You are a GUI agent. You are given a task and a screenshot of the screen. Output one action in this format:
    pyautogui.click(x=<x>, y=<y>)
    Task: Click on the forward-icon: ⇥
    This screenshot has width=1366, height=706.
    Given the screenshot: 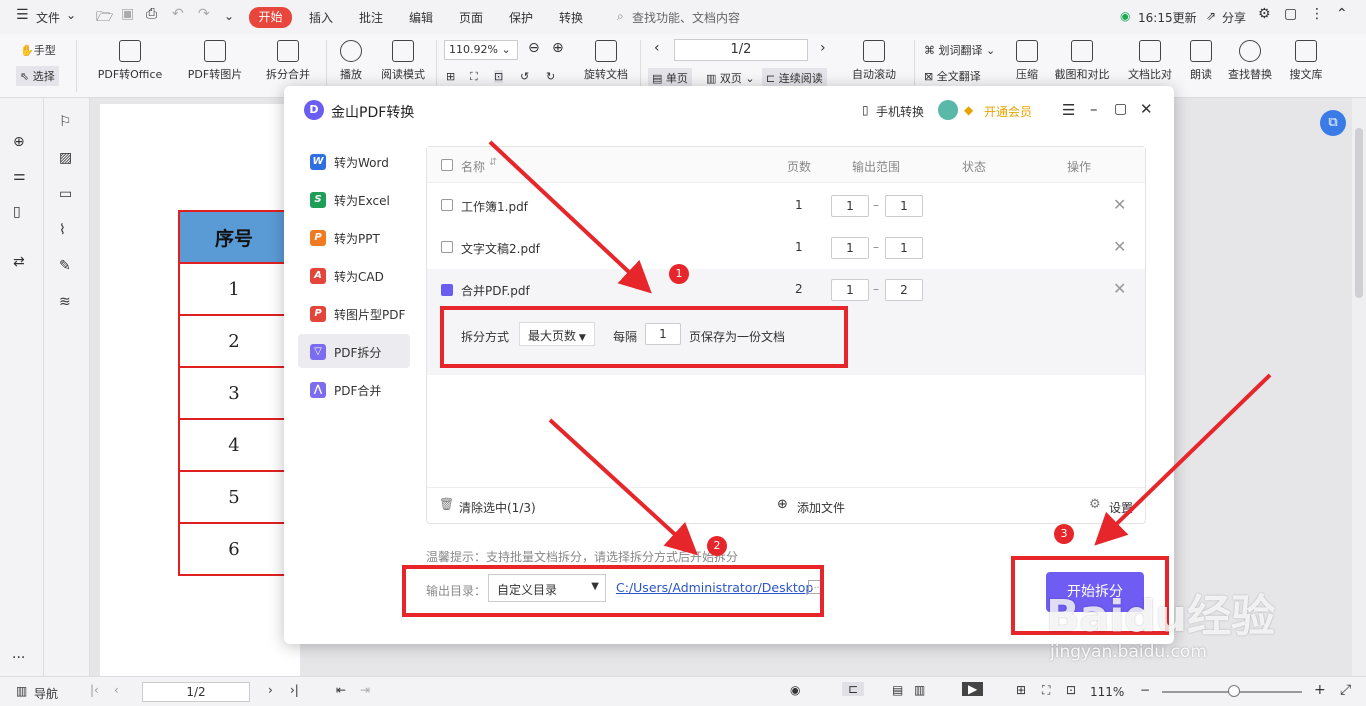 What is the action you would take?
    pyautogui.click(x=365, y=690)
    